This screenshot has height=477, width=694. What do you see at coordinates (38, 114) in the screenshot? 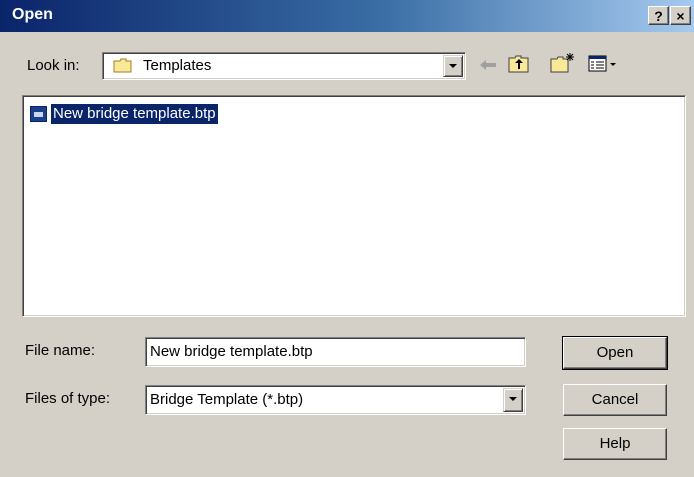
I see `bridge-template-file-icon` at bounding box center [38, 114].